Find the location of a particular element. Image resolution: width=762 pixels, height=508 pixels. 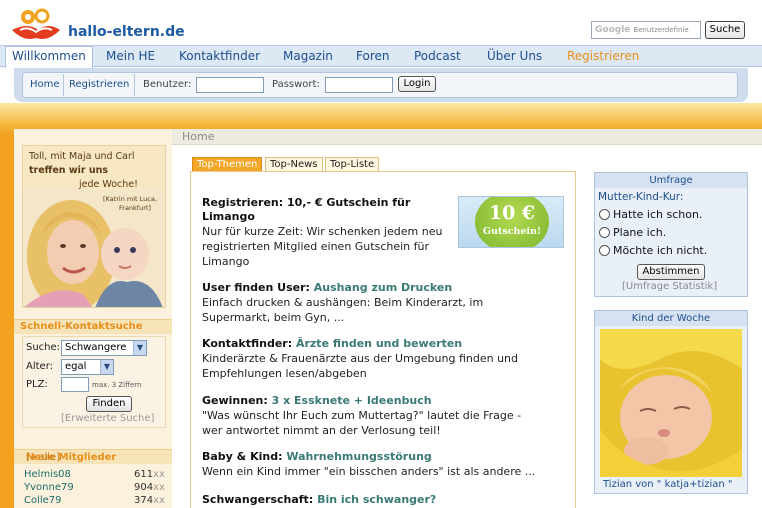

gutschein-banner: 10 € Gutschein! is located at coordinates (511, 222).